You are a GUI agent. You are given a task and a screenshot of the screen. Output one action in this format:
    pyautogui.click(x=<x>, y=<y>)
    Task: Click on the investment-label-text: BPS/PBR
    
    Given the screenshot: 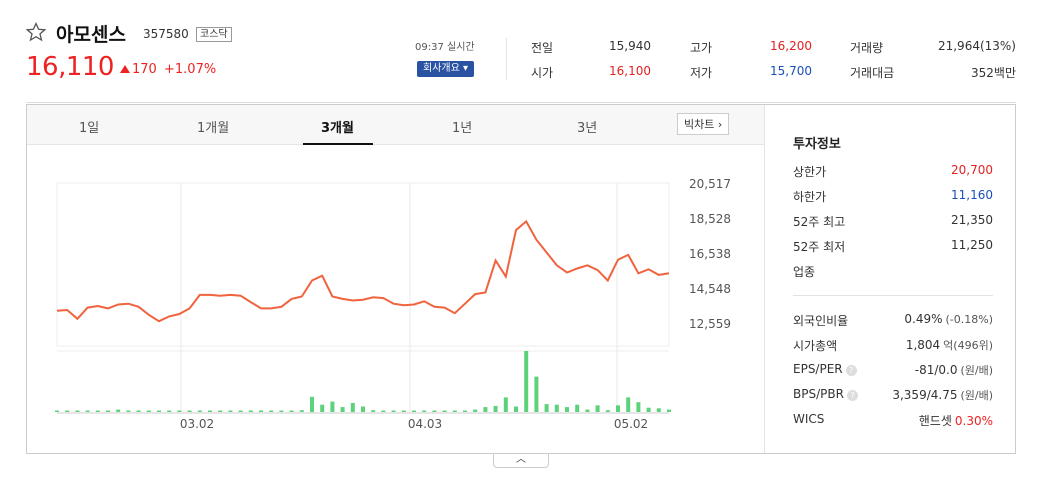 What is the action you would take?
    pyautogui.click(x=818, y=394)
    